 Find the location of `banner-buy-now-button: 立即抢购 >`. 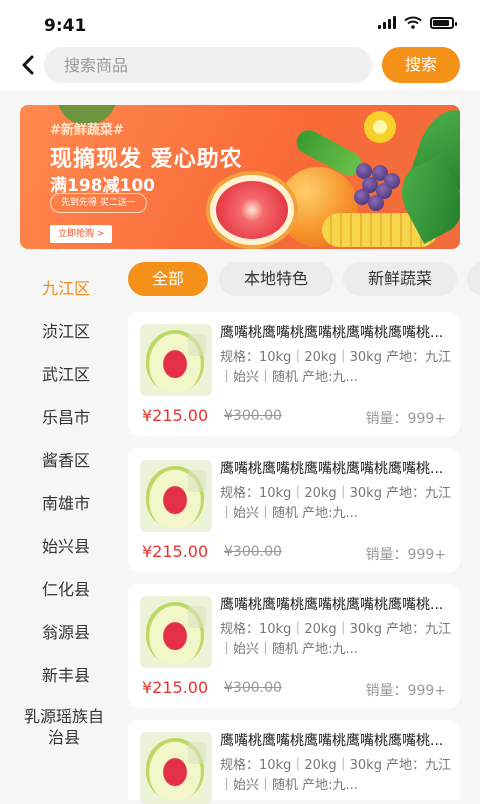

banner-buy-now-button: 立即抢购 > is located at coordinates (81, 234).